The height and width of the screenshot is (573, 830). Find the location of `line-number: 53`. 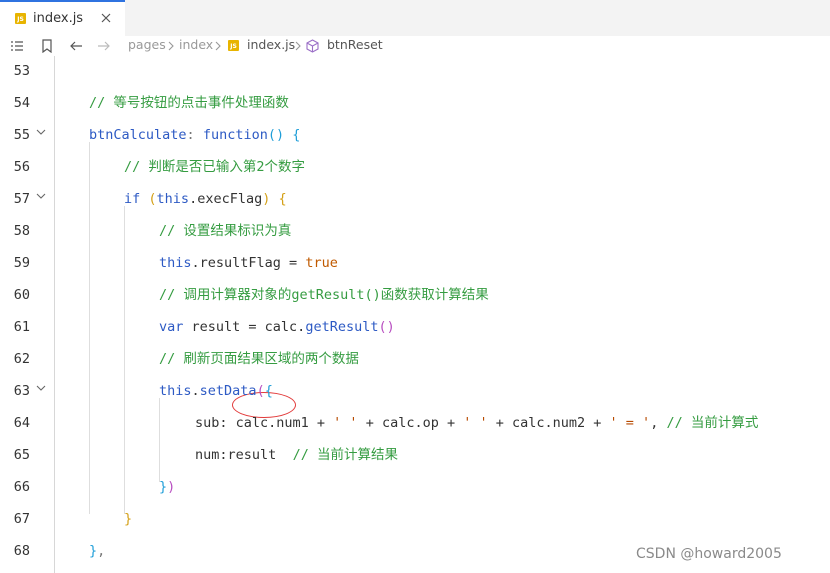

line-number: 53 is located at coordinates (21, 71).